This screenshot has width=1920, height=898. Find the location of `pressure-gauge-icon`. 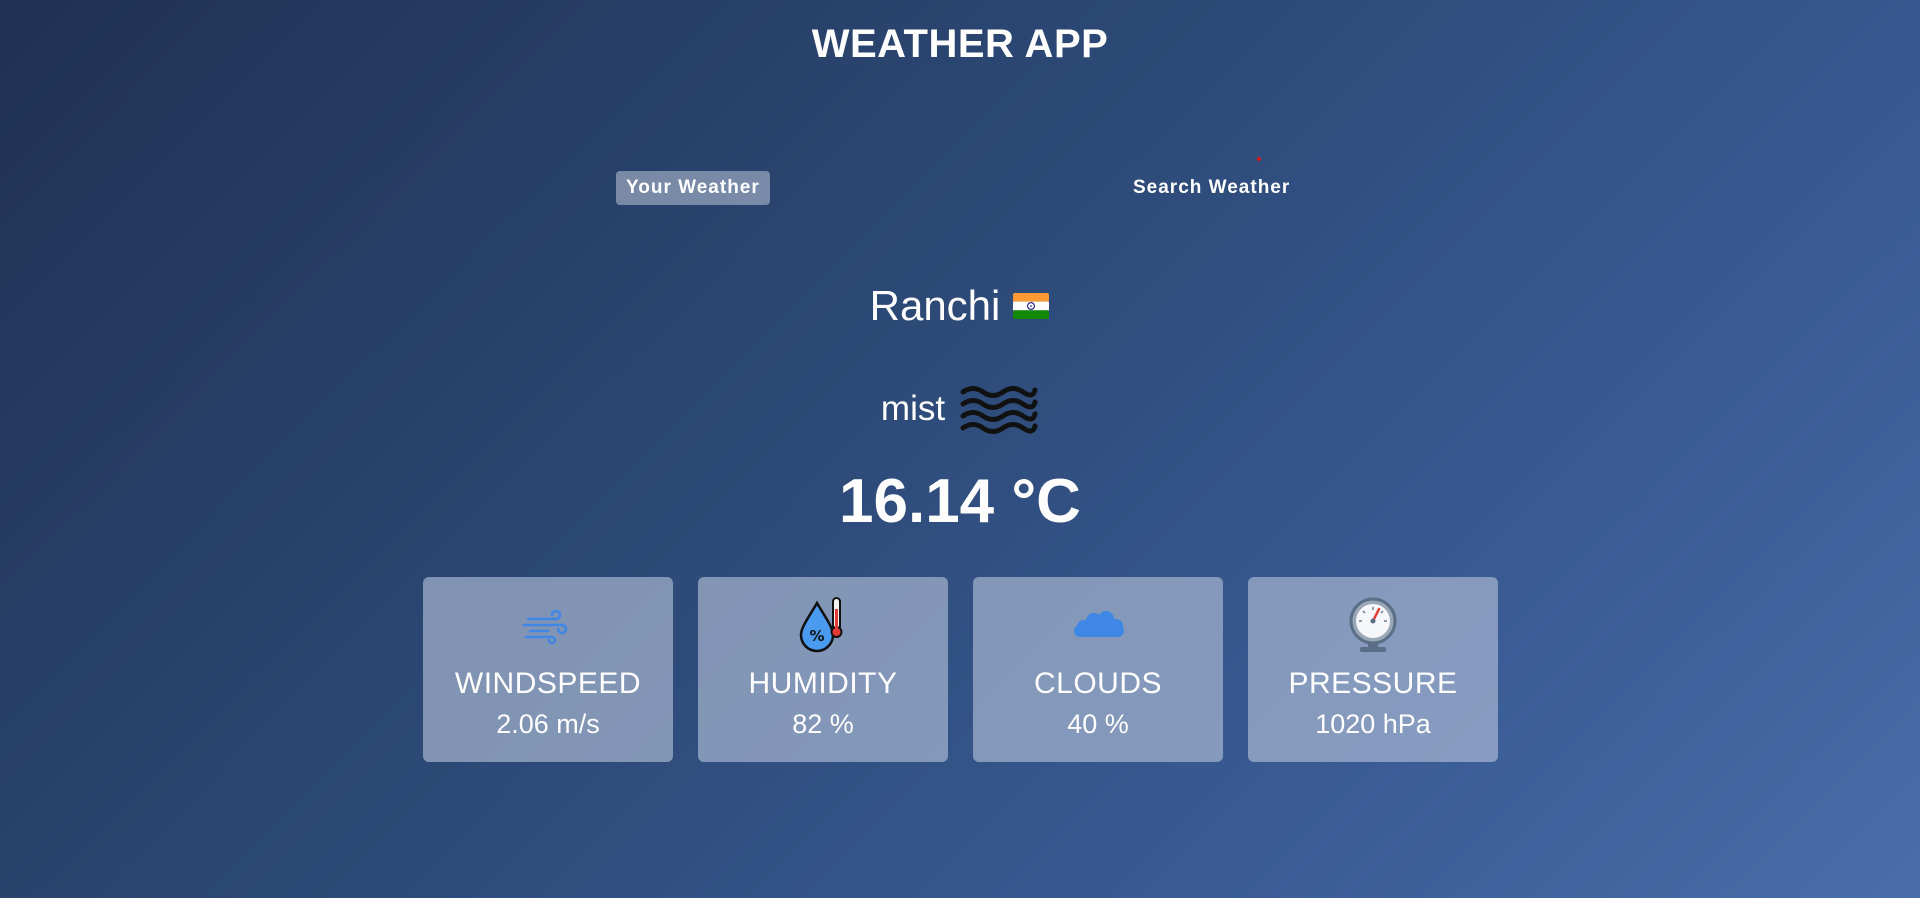

pressure-gauge-icon is located at coordinates (1373, 624).